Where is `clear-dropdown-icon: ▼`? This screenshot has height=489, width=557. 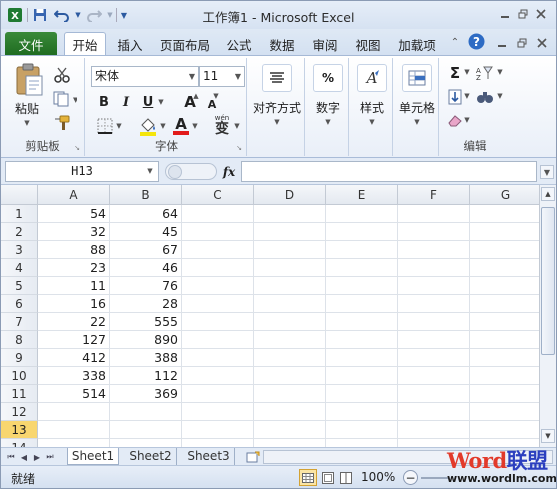
clear-dropdown-icon: ▼ is located at coordinates (467, 120).